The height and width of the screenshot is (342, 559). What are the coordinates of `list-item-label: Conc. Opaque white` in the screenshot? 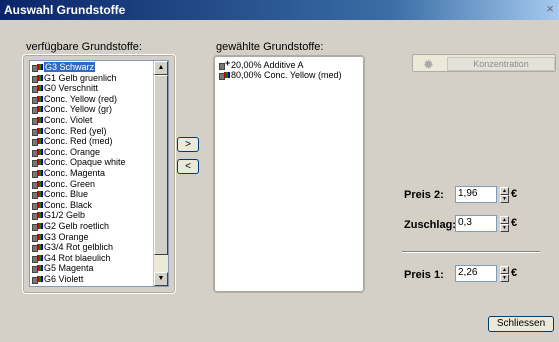 It's located at (85, 162).